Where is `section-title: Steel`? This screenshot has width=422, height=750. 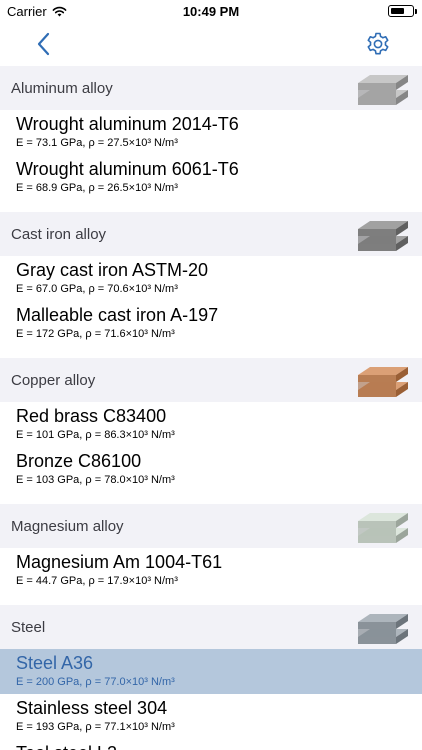
section-title: Steel is located at coordinates (28, 627).